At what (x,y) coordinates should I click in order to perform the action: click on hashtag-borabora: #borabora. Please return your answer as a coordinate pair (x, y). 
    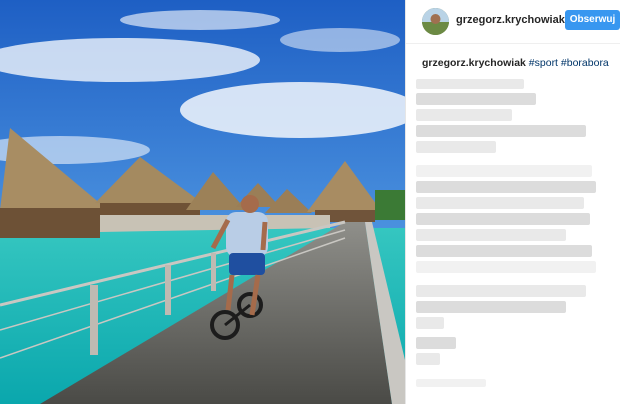
    Looking at the image, I should click on (585, 63).